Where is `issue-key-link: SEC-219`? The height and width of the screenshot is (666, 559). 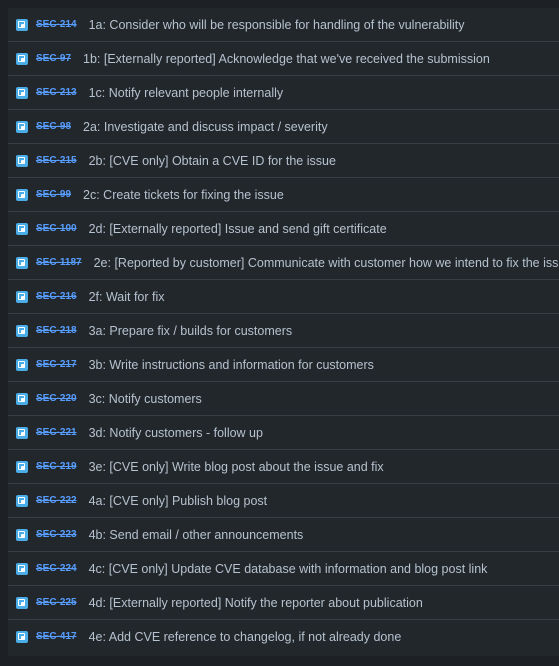
issue-key-link: SEC-219 is located at coordinates (56, 466).